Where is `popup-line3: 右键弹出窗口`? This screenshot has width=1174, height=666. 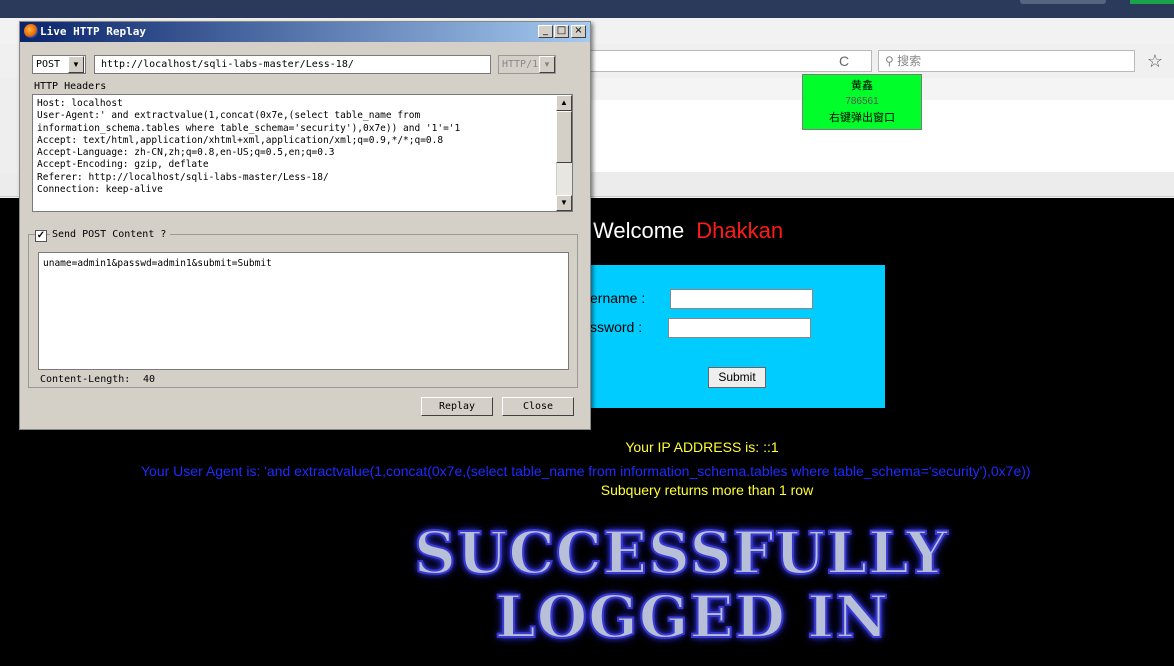
popup-line3: 右键弹出窗口 is located at coordinates (862, 118).